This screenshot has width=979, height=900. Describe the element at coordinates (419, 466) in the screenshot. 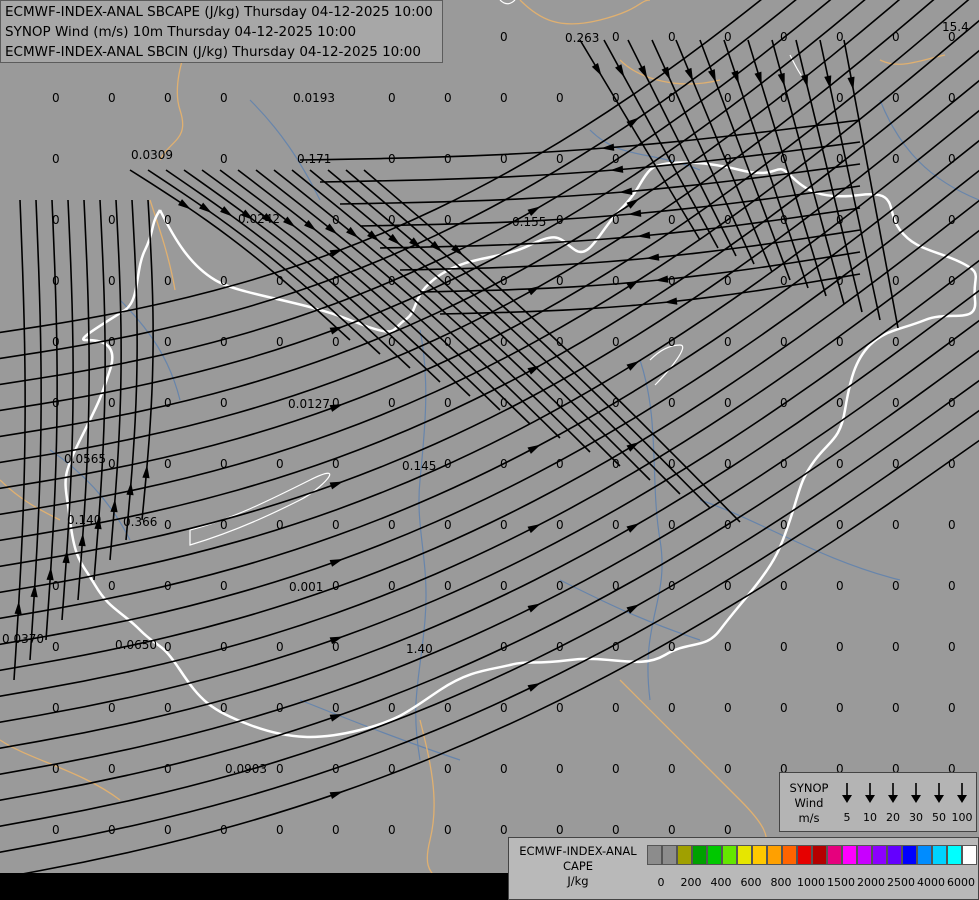

I see `map-value-label: 0.145` at that location.